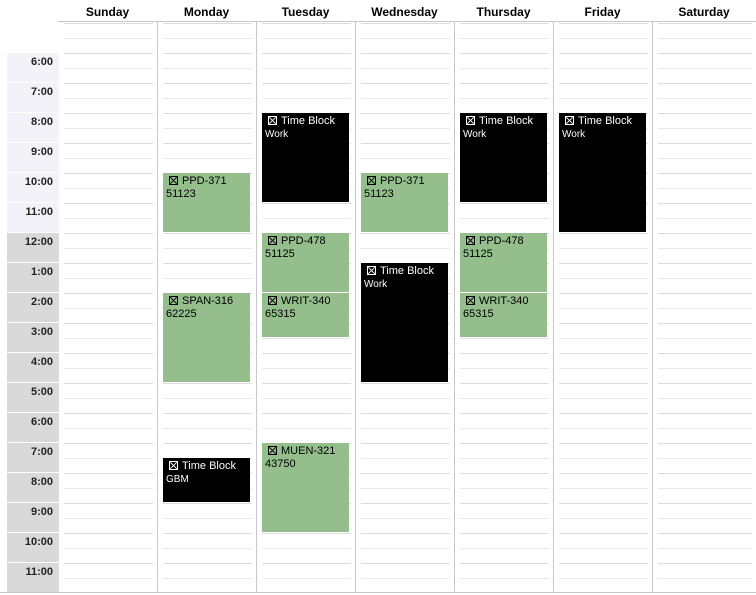 This screenshot has width=756, height=595. Describe the element at coordinates (33, 307) in the screenshot. I see `hour-label: 2:00` at that location.